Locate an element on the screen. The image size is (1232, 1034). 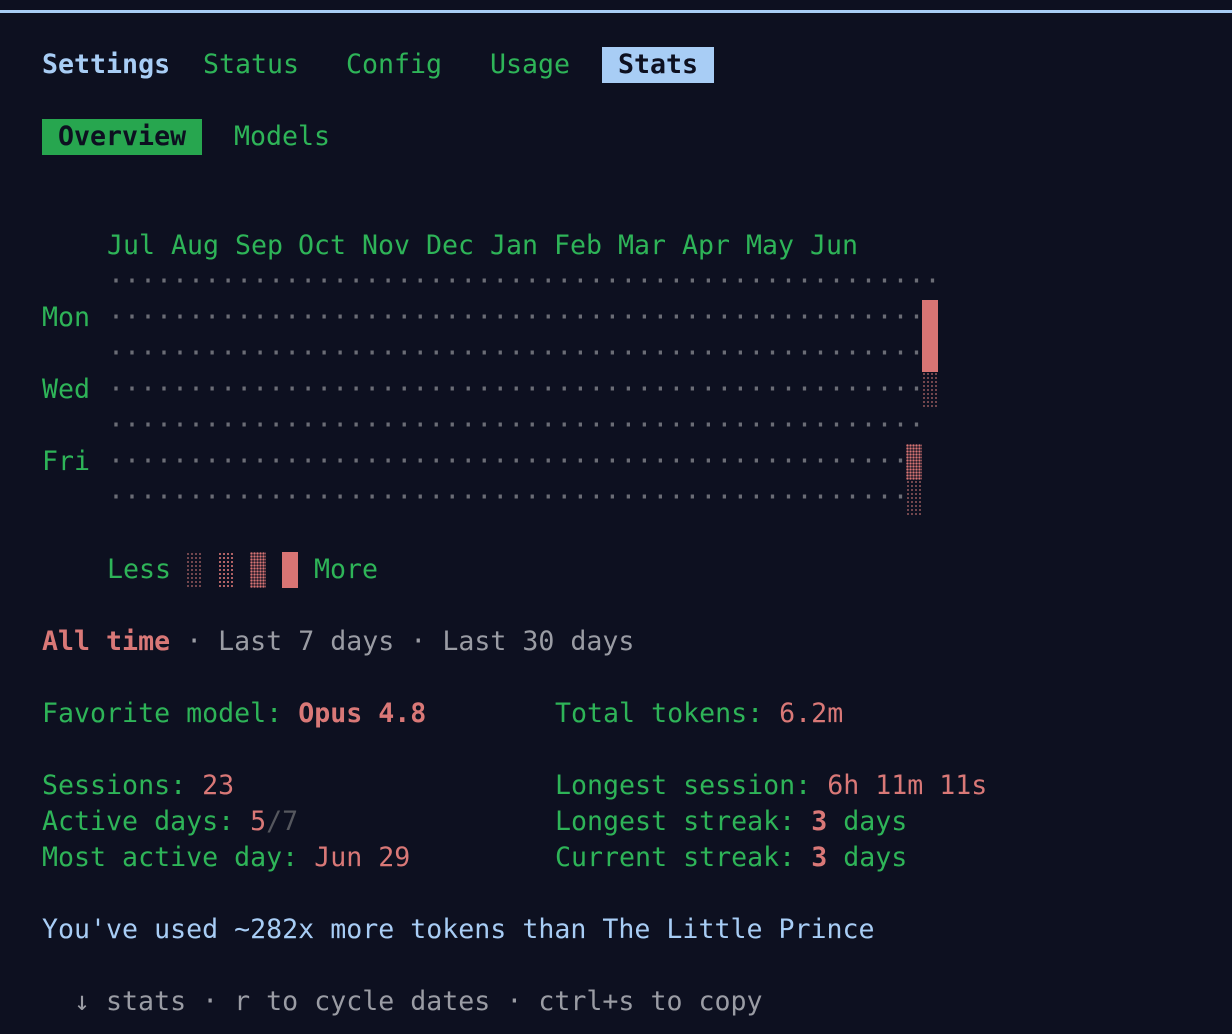
total-tokens-label: Total tokens: is located at coordinates (667, 713).